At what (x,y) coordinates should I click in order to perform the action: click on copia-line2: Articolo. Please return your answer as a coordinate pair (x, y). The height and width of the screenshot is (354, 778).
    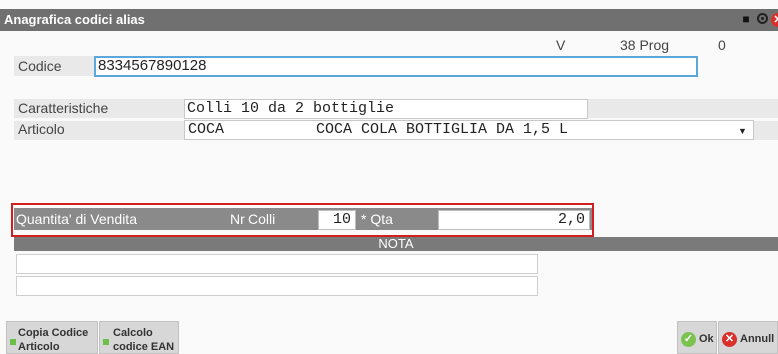
    Looking at the image, I should click on (39, 347).